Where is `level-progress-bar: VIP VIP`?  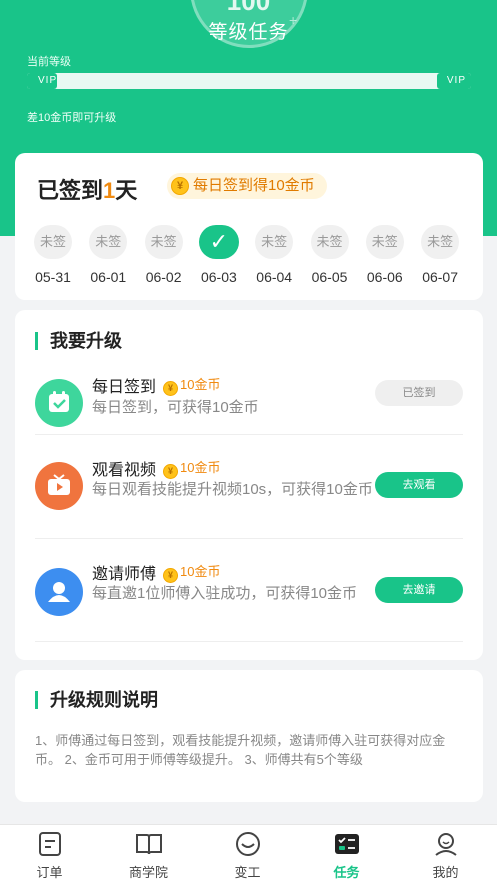
level-progress-bar: VIP VIP is located at coordinates (249, 81).